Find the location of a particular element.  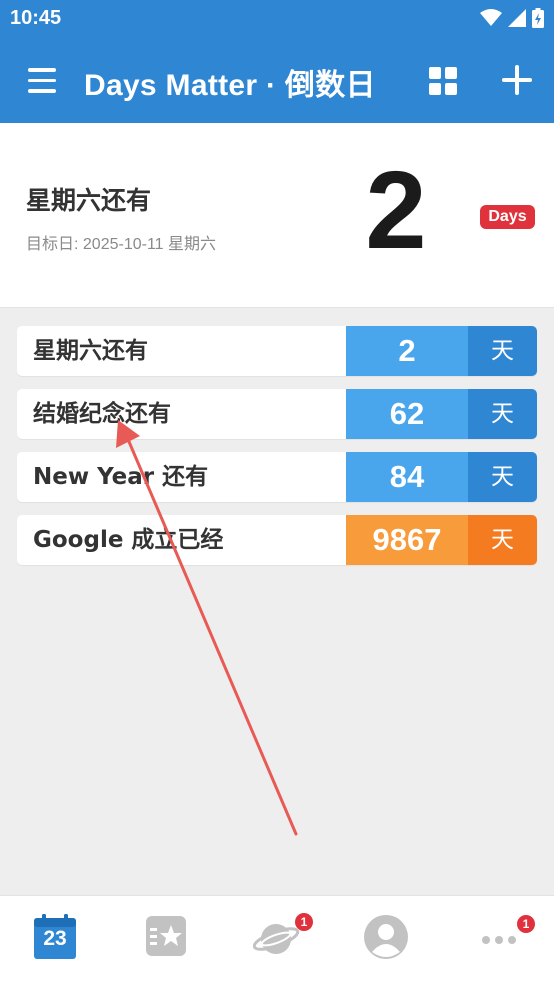

nav-discover-tab: 1 is located at coordinates (282, 937).